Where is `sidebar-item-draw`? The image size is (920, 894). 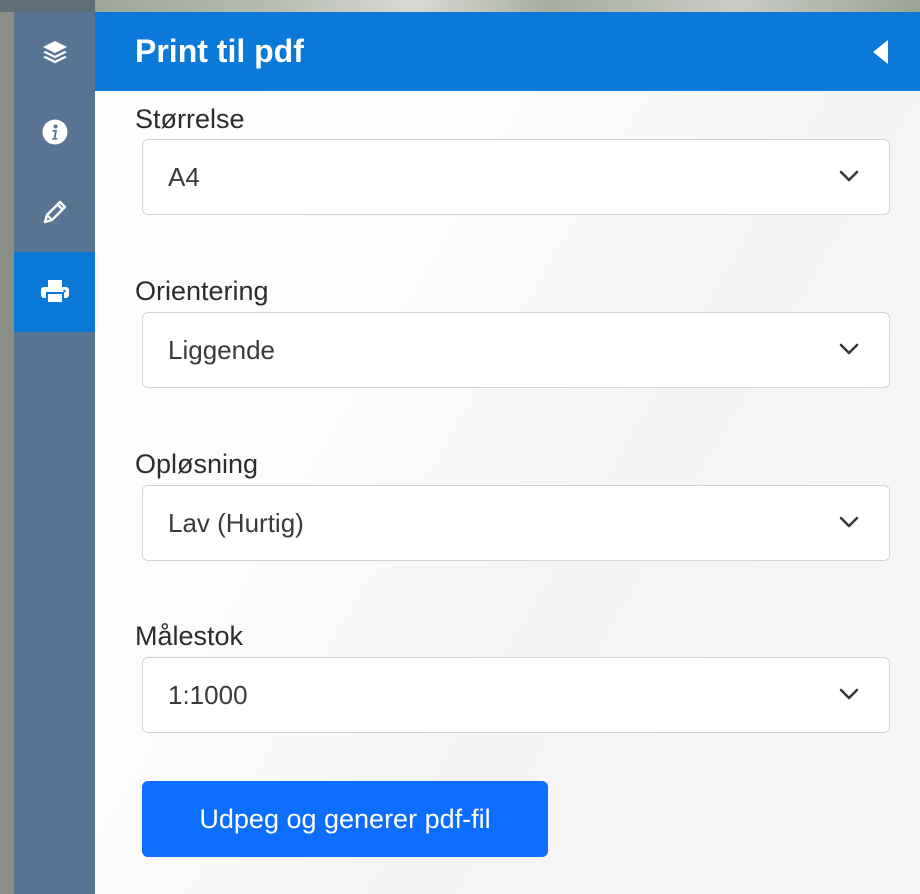 sidebar-item-draw is located at coordinates (54, 212).